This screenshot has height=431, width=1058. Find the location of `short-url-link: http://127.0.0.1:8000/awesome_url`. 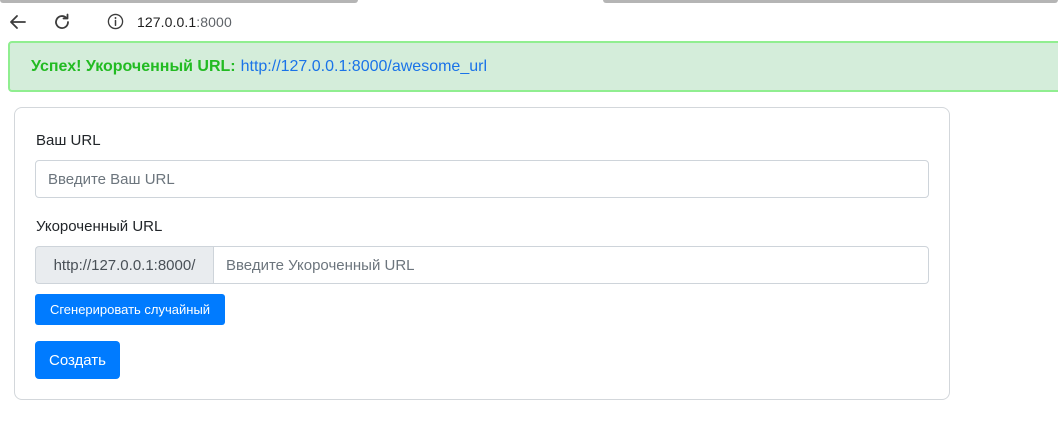

short-url-link: http://127.0.0.1:8000/awesome_url is located at coordinates (364, 67).